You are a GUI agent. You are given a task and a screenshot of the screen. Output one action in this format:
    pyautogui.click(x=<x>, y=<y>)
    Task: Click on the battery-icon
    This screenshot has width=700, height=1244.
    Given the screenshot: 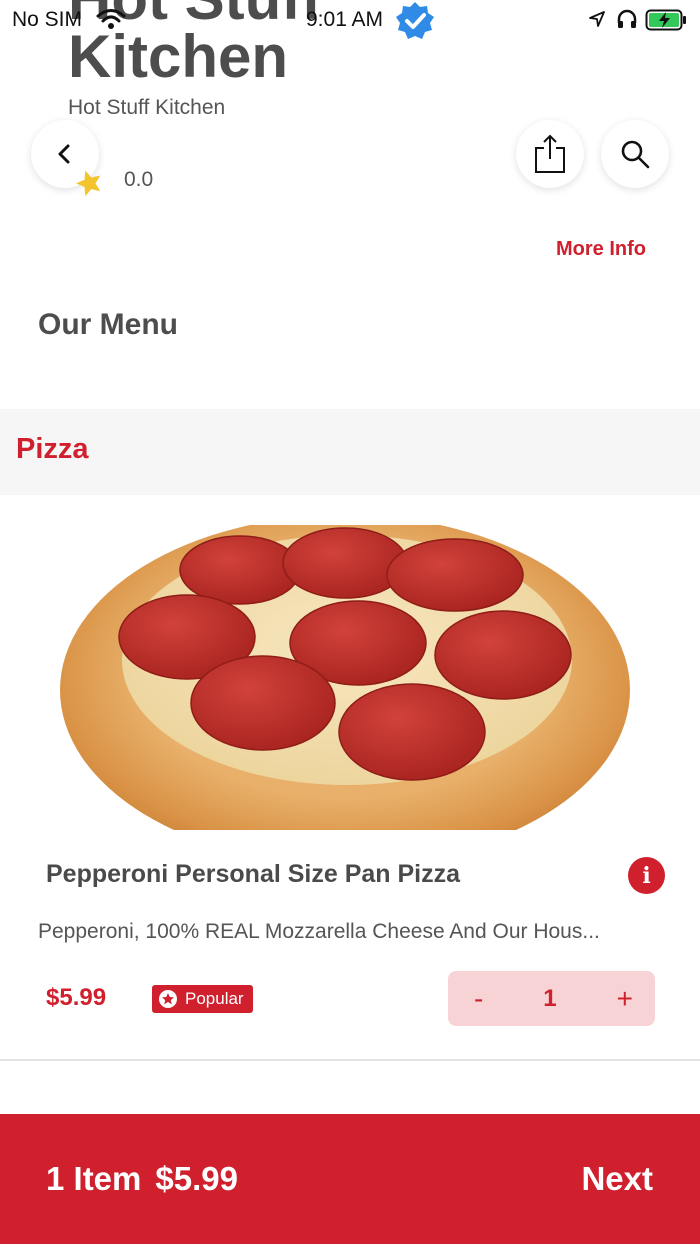 What is the action you would take?
    pyautogui.click(x=667, y=22)
    